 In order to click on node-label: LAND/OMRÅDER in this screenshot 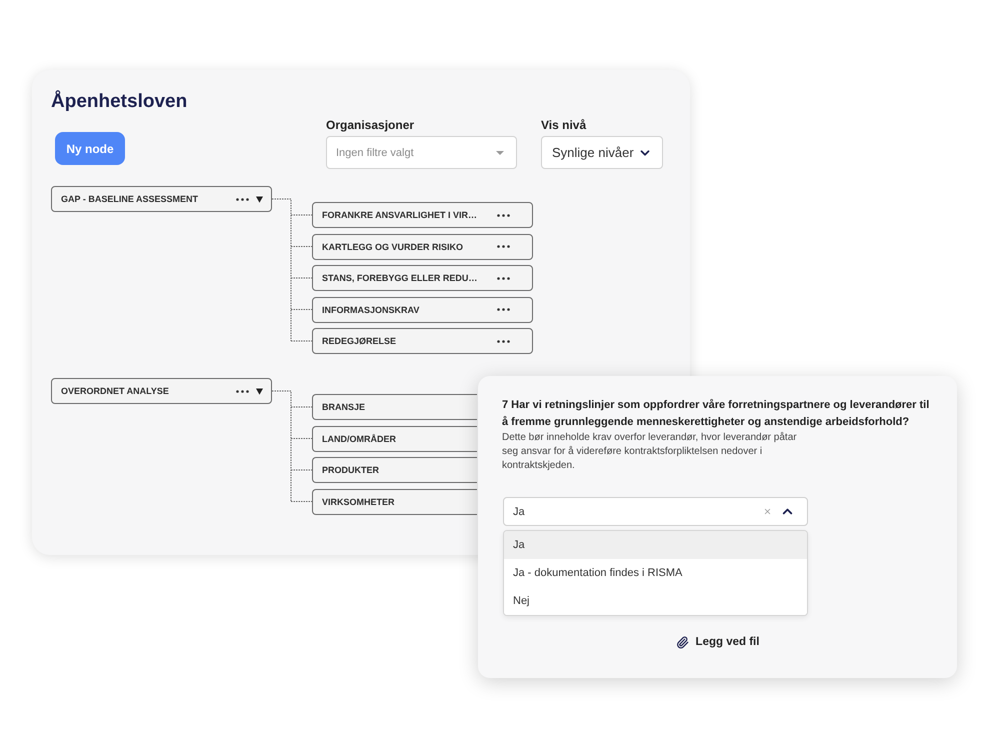, I will do `click(359, 439)`.